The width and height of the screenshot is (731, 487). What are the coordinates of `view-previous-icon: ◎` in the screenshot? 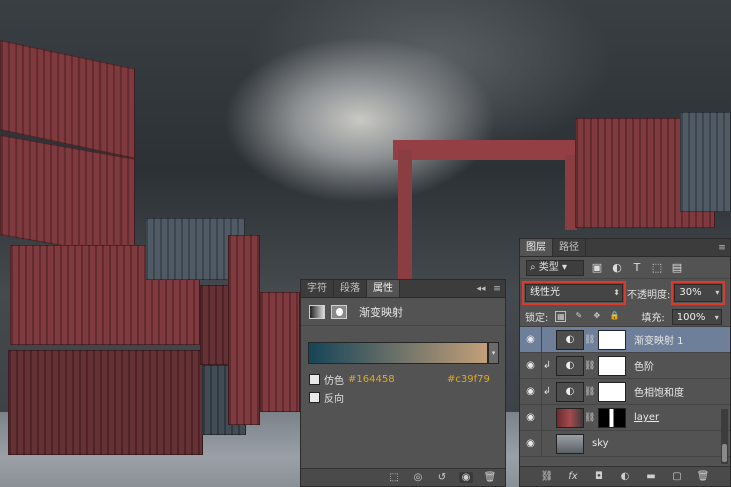 It's located at (418, 477).